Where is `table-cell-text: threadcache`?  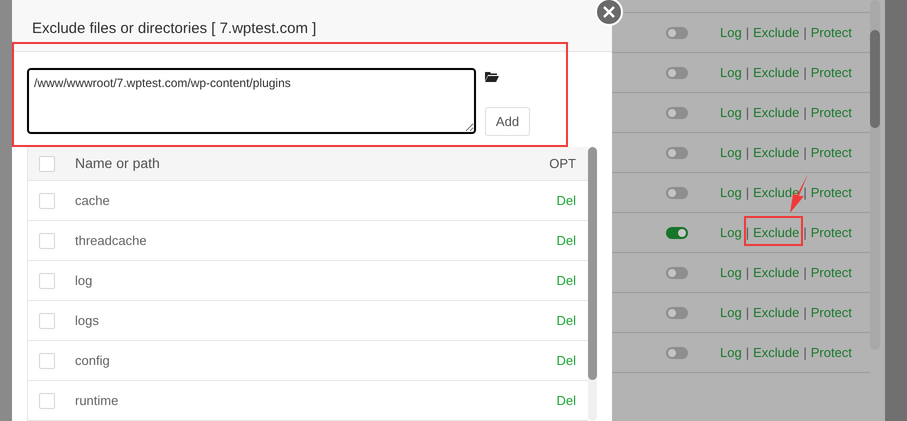 table-cell-text: threadcache is located at coordinates (111, 241).